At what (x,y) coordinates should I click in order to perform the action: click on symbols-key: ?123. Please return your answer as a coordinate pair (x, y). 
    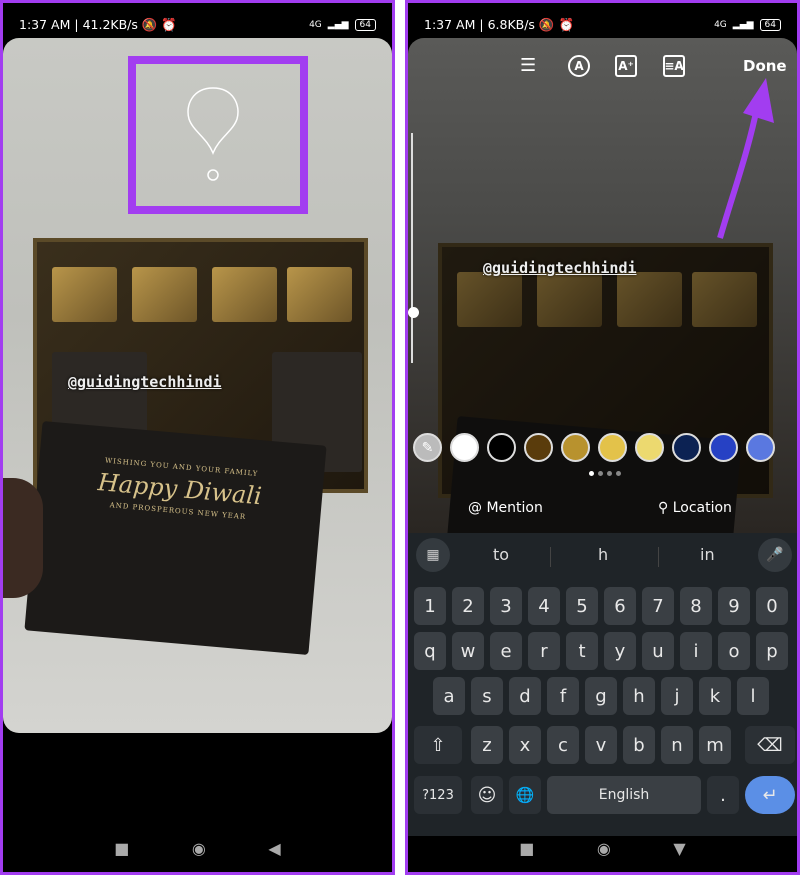
    Looking at the image, I should click on (438, 795).